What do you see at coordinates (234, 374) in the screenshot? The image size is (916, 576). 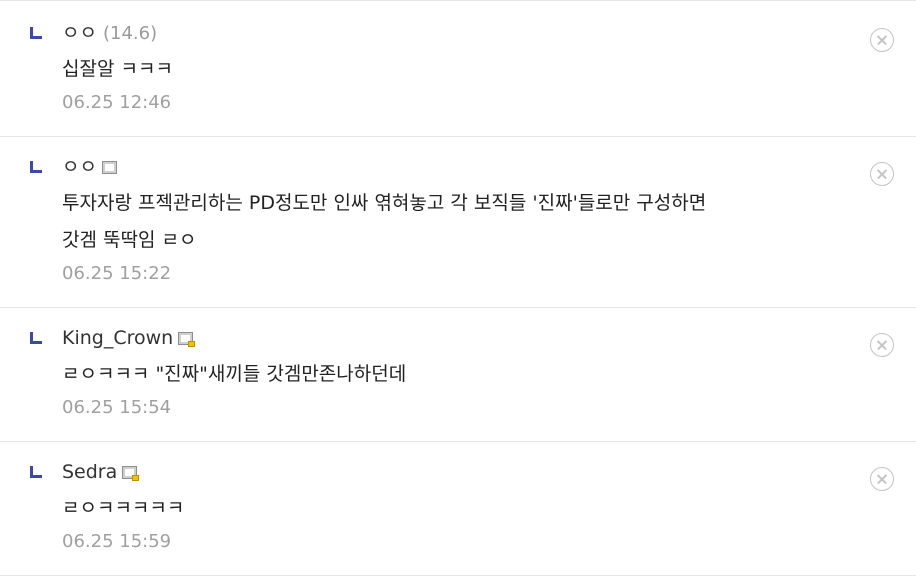 I see `comment-text: ㄹㅇㅋㅋㅋ "진짜"새끼들 갓겜만존나하던데` at bounding box center [234, 374].